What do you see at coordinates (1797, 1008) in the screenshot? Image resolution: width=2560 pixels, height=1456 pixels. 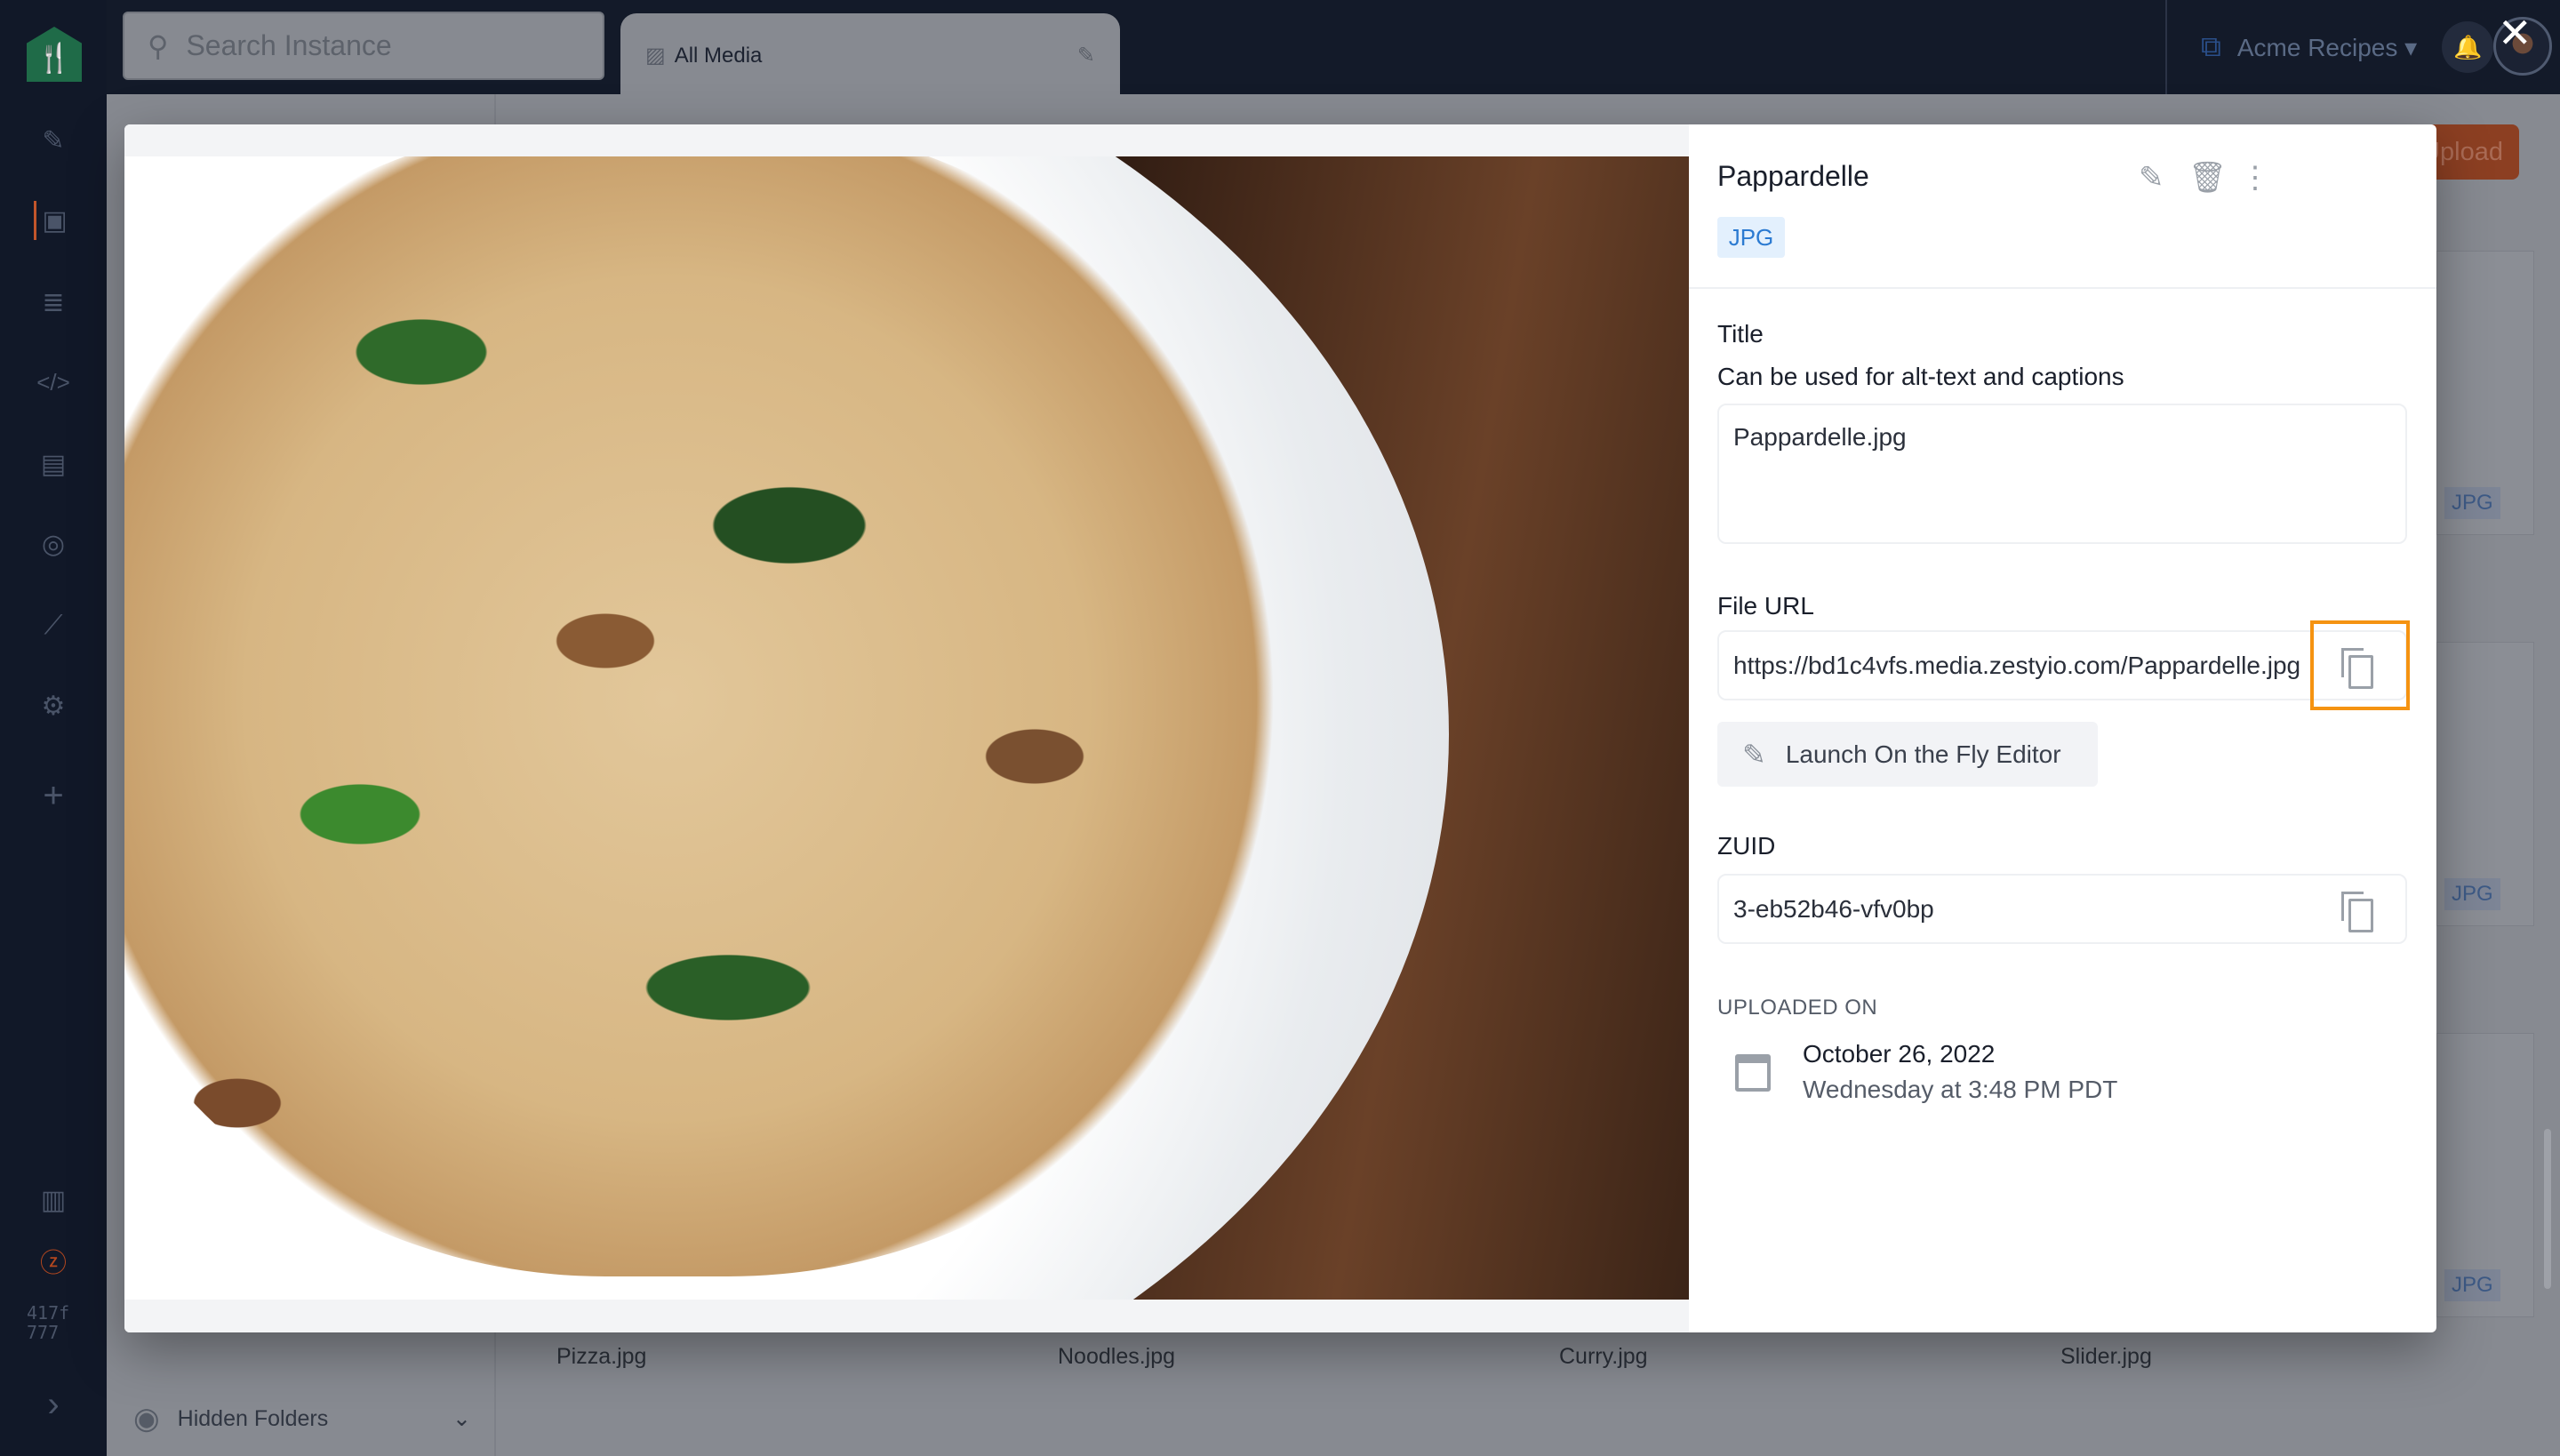 I see `uploaded-label: UPLOADED ON` at bounding box center [1797, 1008].